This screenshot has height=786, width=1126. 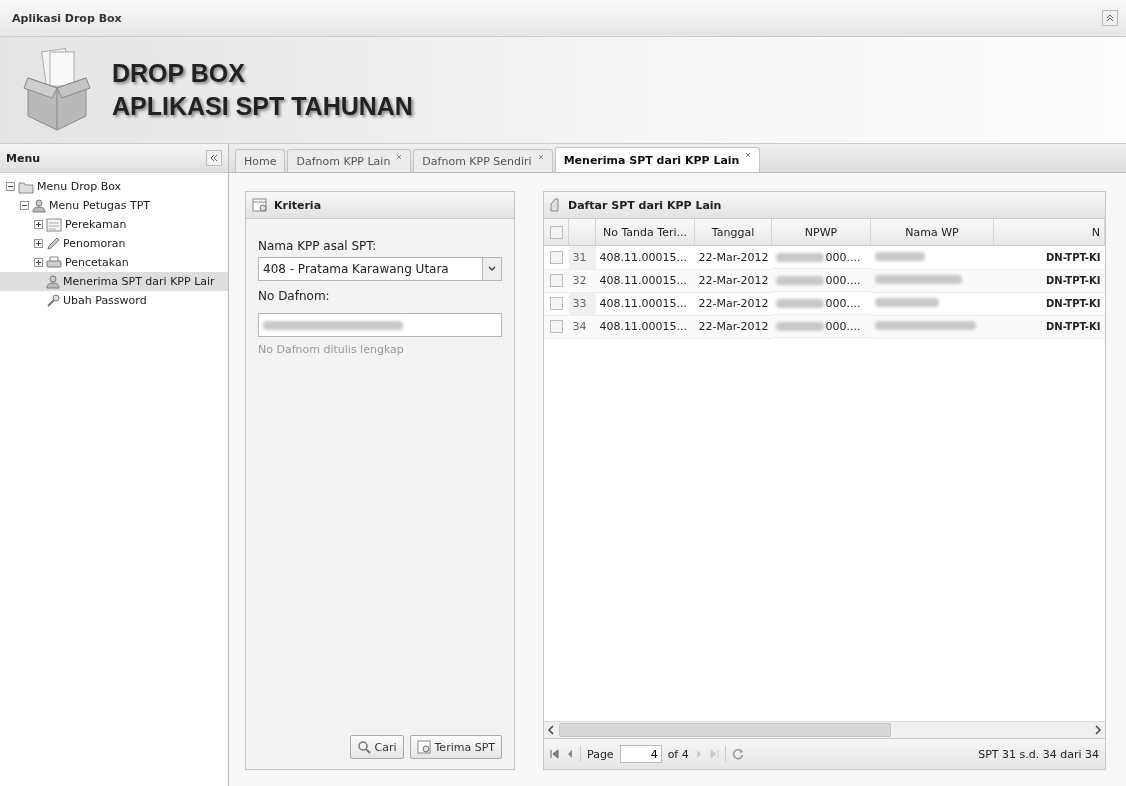 I want to click on dafnom-input-field, so click(x=380, y=325).